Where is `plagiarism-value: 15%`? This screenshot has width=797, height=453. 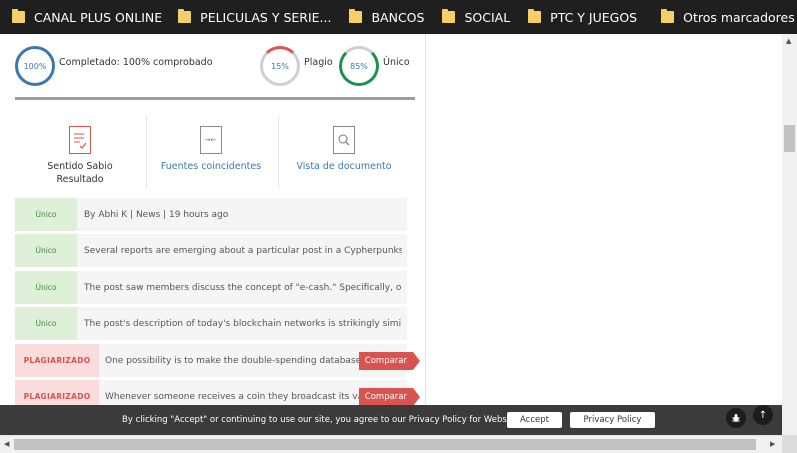
plagiarism-value: 15% is located at coordinates (280, 66).